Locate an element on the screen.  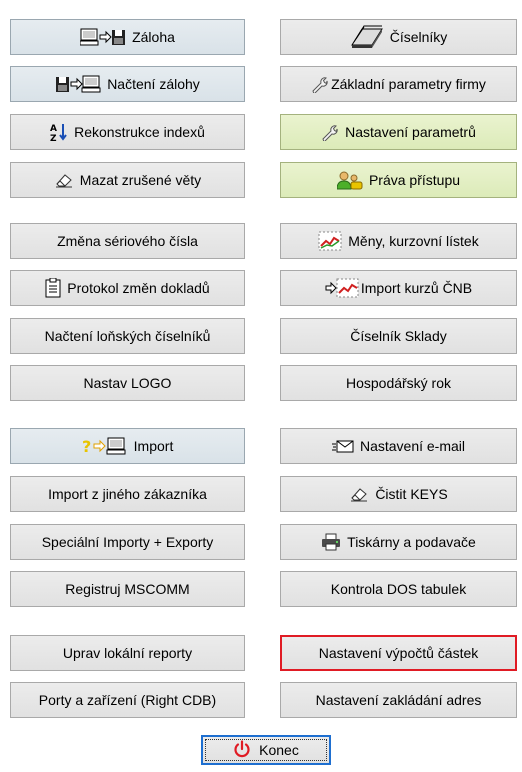
email-settings-button: Nastavení e-mail is located at coordinates (398, 446).